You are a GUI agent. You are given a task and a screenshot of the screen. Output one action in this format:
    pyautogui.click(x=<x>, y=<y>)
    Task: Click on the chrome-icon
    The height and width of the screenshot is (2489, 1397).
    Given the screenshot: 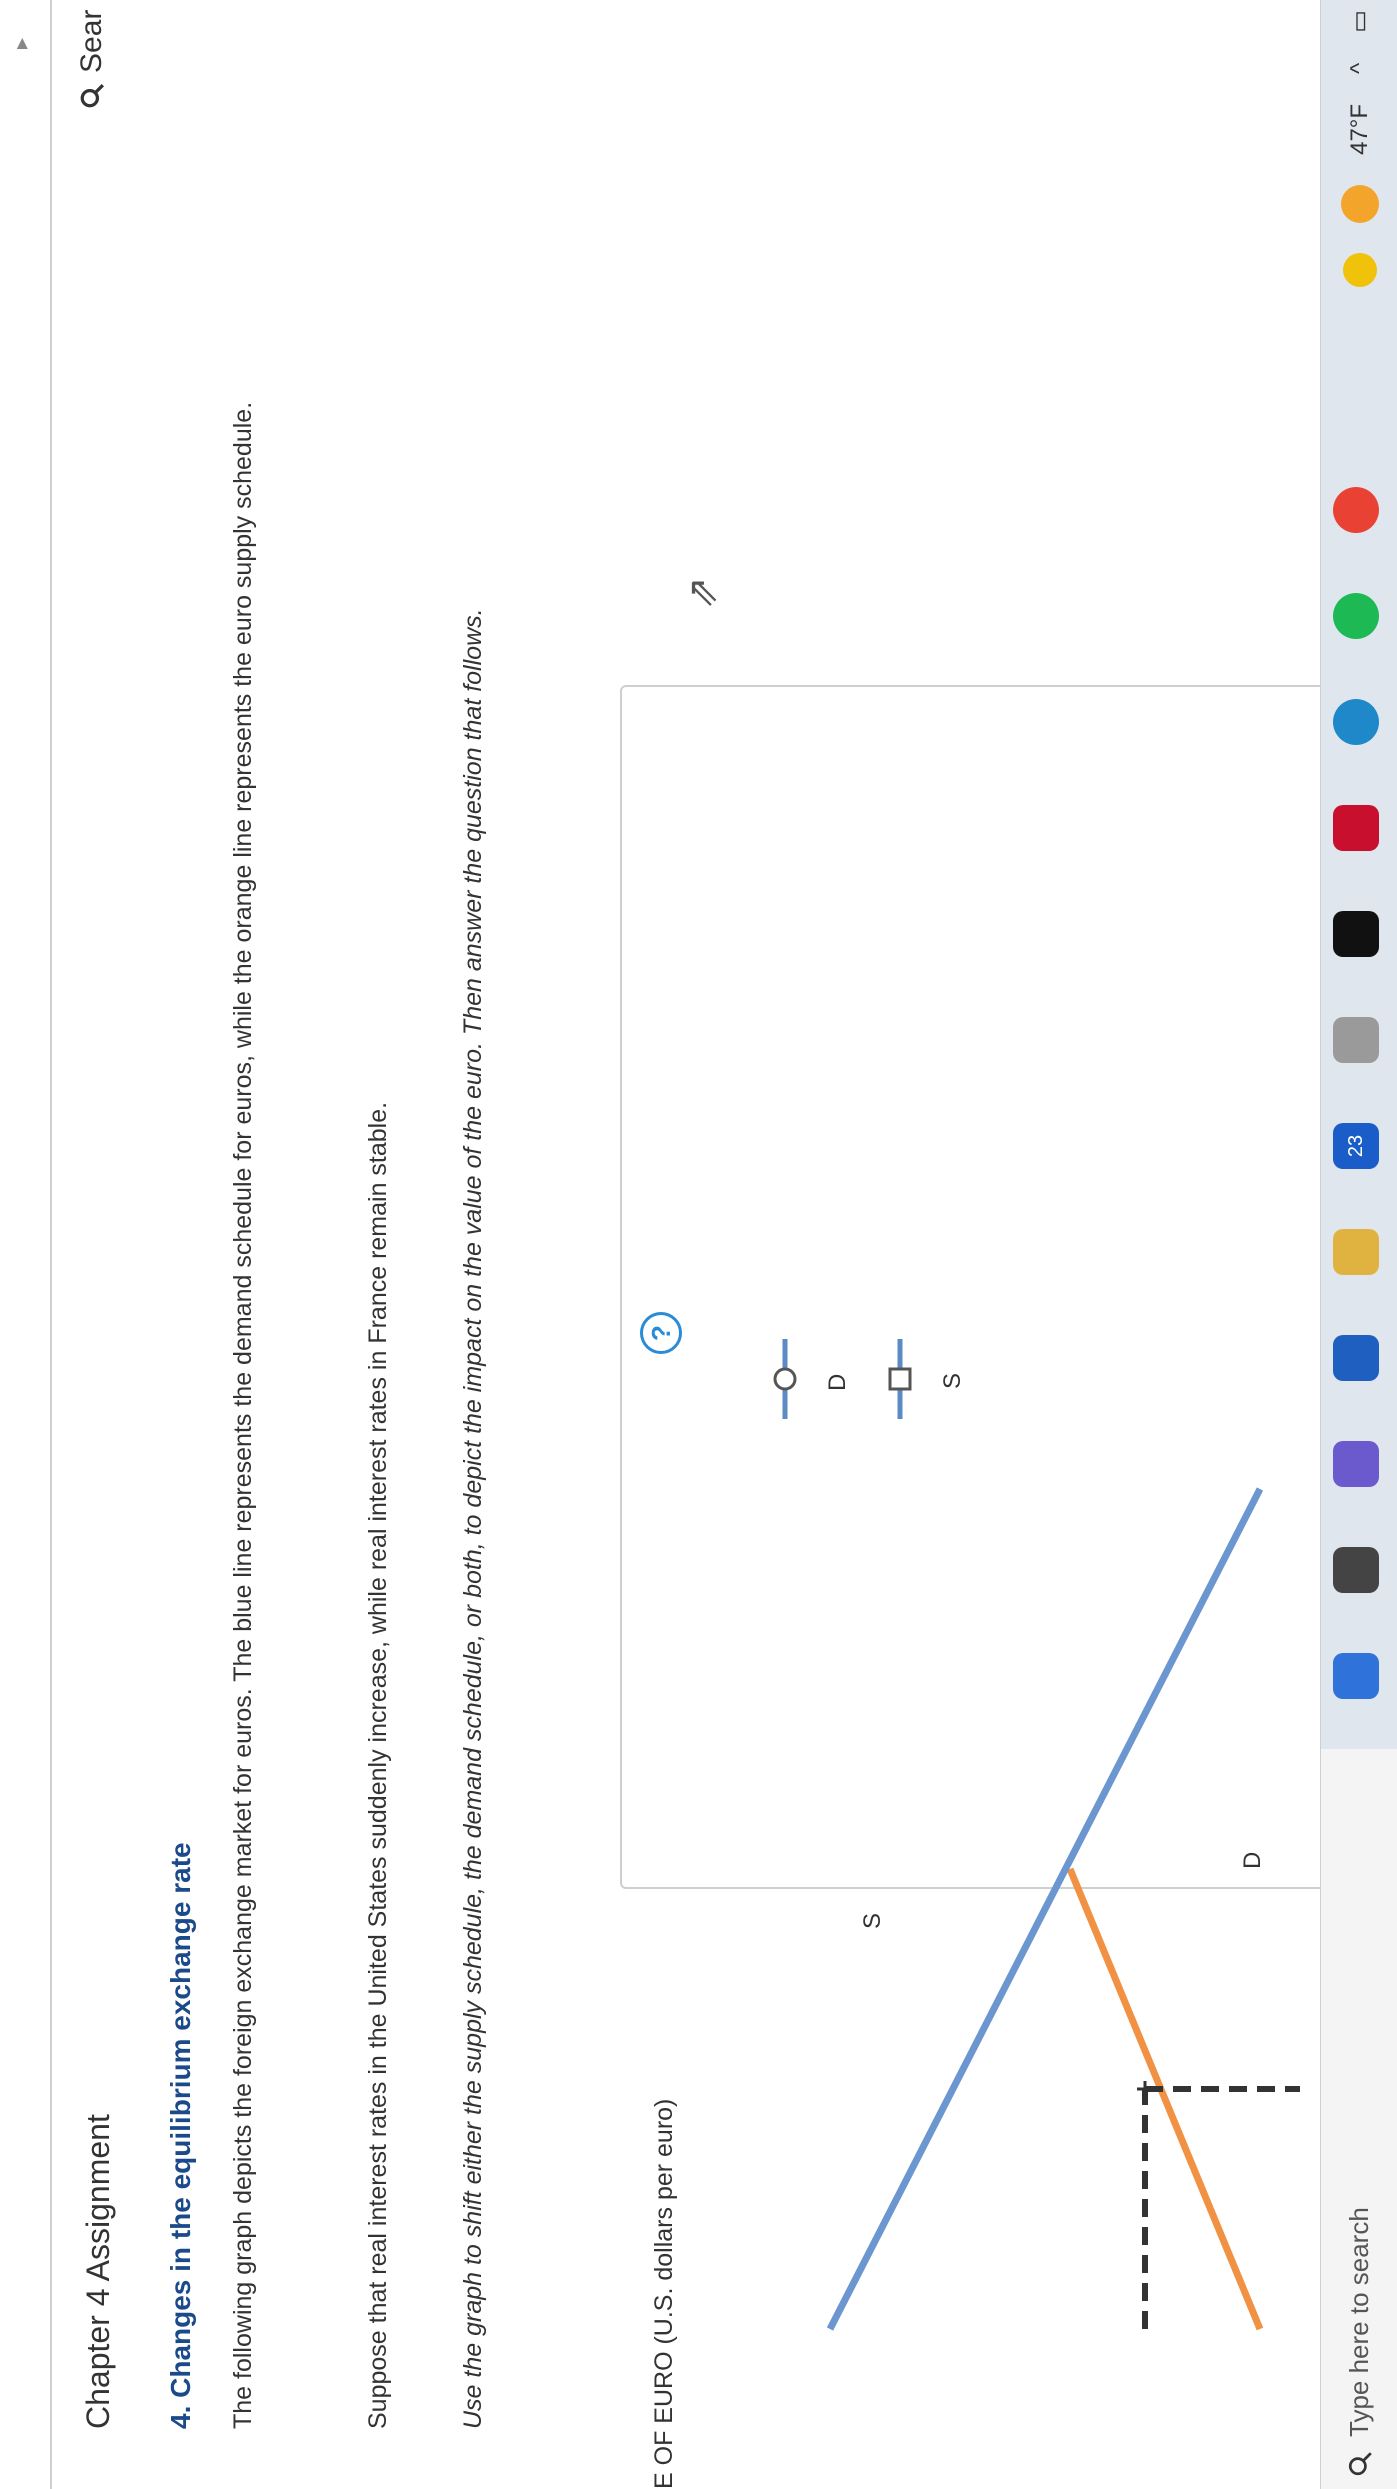 What is the action you would take?
    pyautogui.click(x=1356, y=510)
    